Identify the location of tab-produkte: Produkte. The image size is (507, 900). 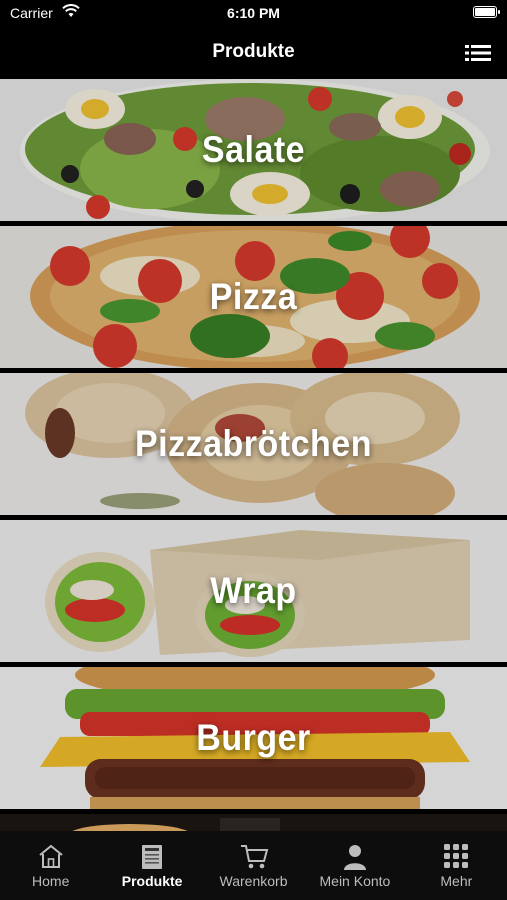
(151, 865).